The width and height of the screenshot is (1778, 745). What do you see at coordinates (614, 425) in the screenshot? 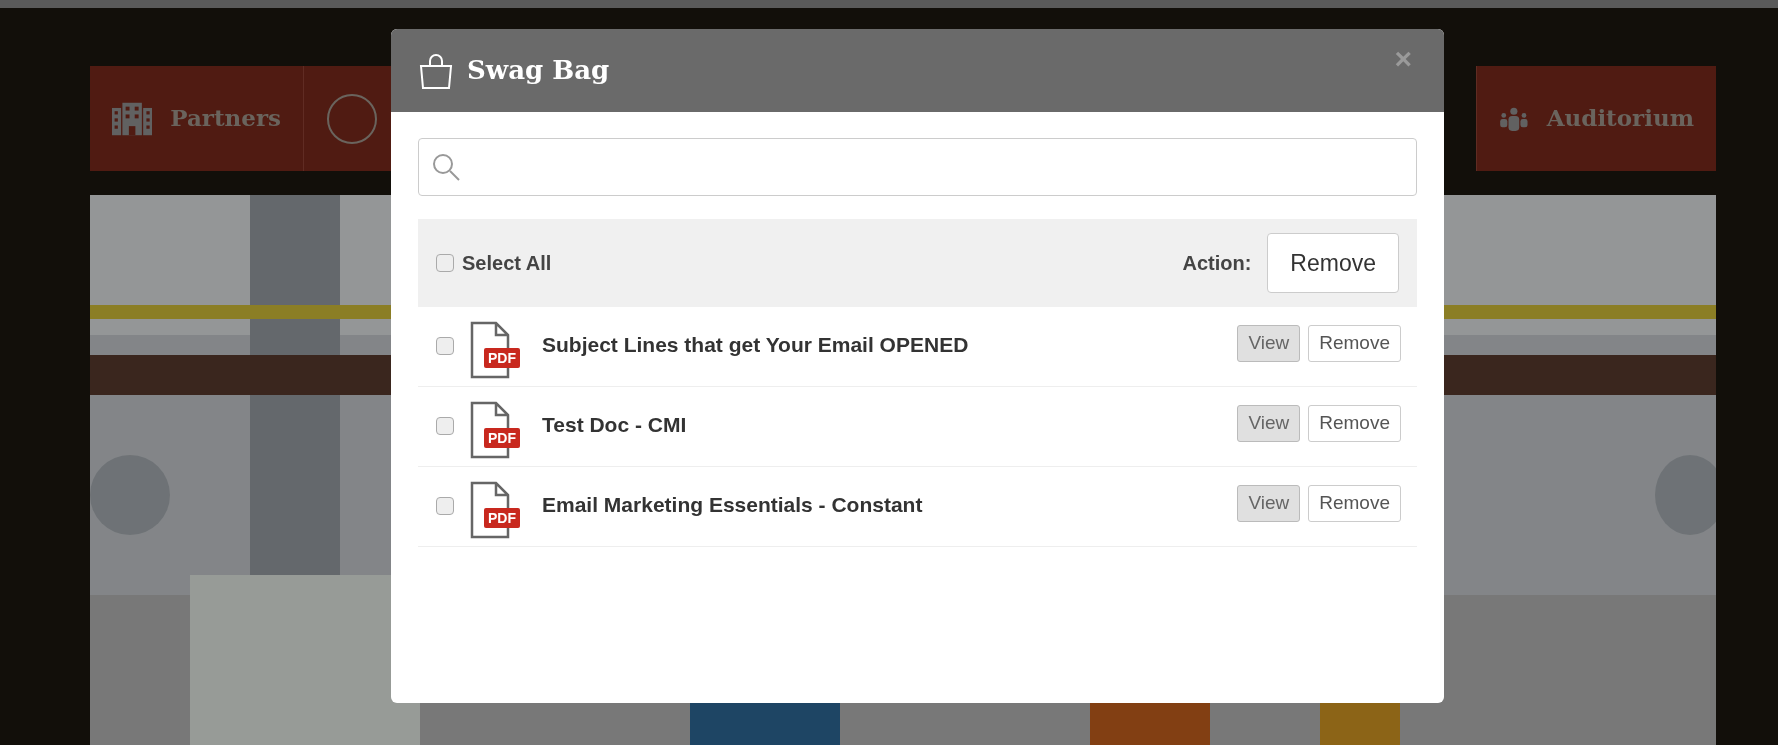
I see `document-title: Test Doc - CMI` at bounding box center [614, 425].